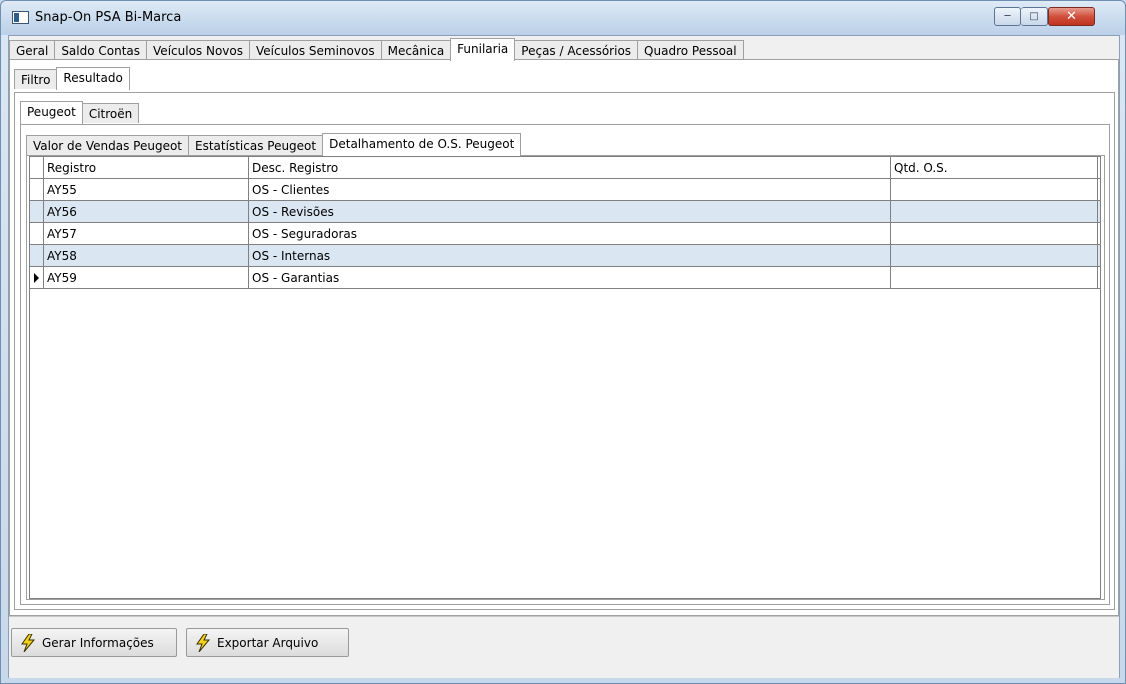 The width and height of the screenshot is (1126, 684). What do you see at coordinates (146, 277) in the screenshot?
I see `cell-registro: AY59` at bounding box center [146, 277].